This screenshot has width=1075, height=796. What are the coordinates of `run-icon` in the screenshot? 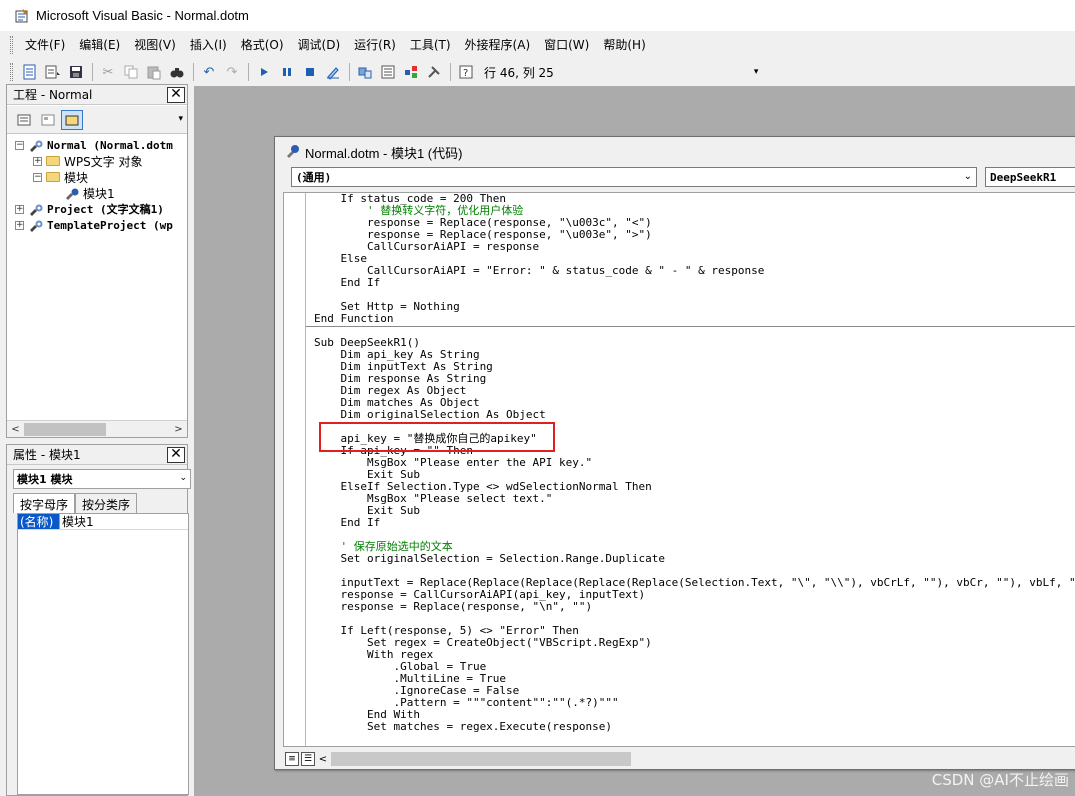 It's located at (264, 72).